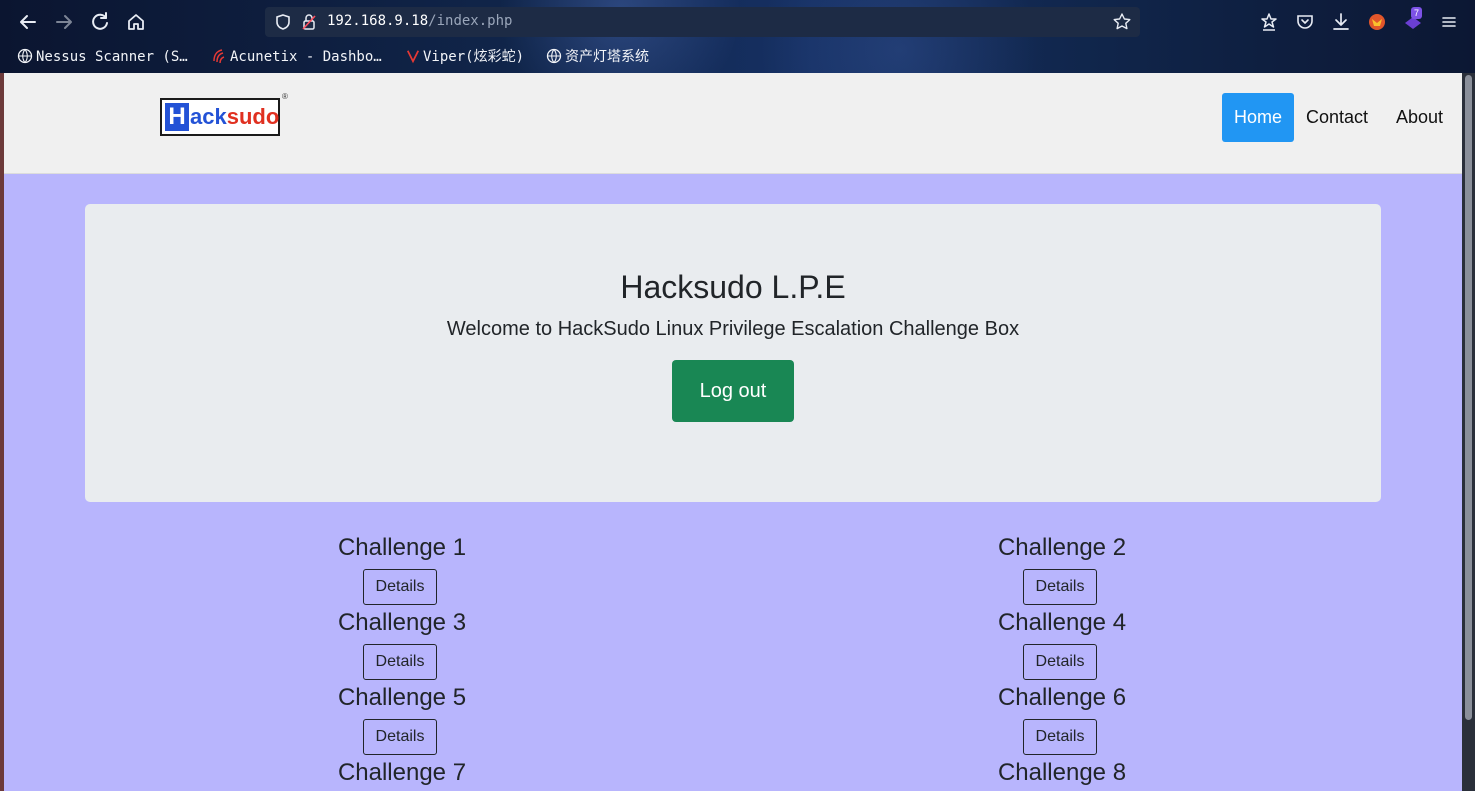 The width and height of the screenshot is (1475, 791). Describe the element at coordinates (1419, 117) in the screenshot. I see `nav-about: About` at that location.